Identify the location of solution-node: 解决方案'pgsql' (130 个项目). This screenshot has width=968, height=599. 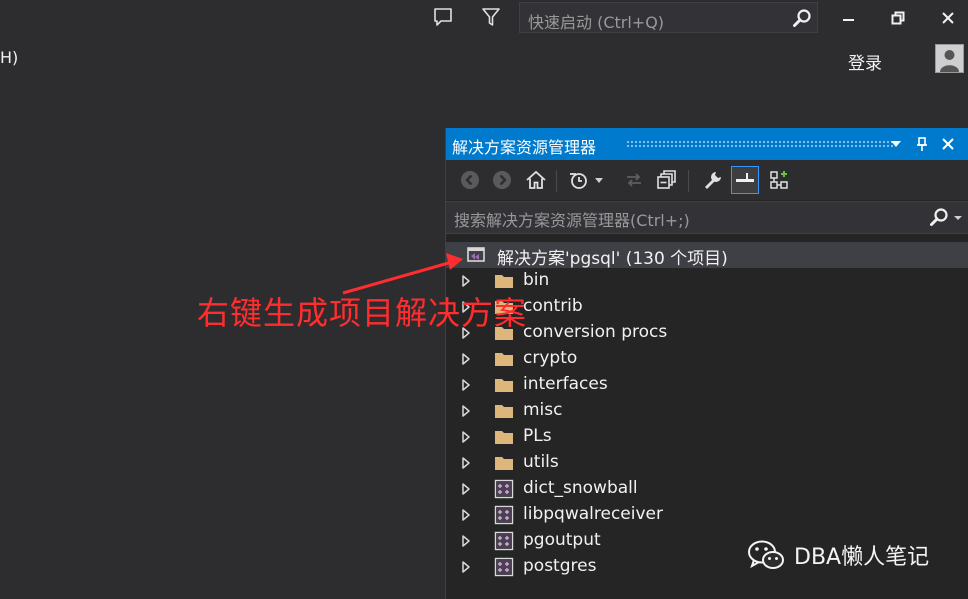
(707, 255).